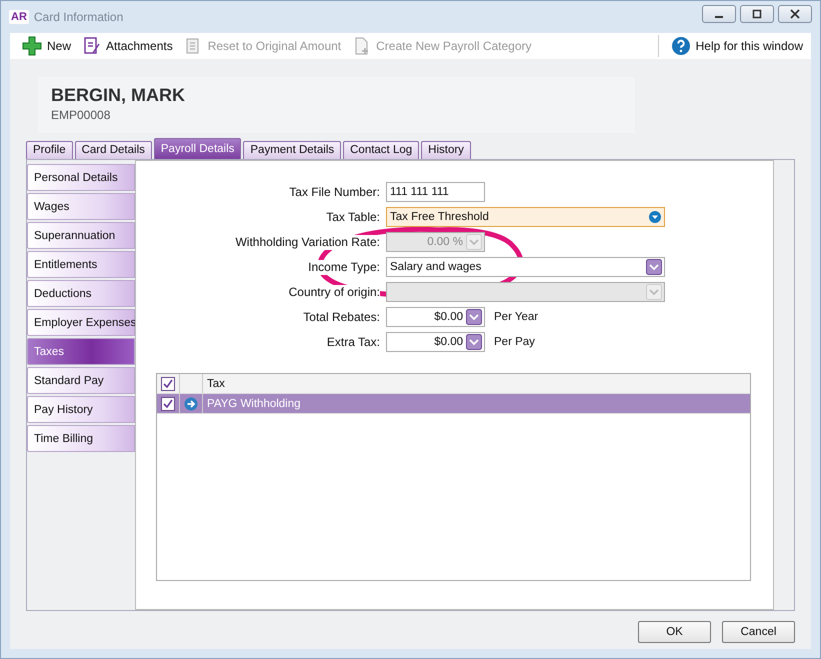 Image resolution: width=821 pixels, height=659 pixels. What do you see at coordinates (758, 632) in the screenshot?
I see `cancel-button: Cancel` at bounding box center [758, 632].